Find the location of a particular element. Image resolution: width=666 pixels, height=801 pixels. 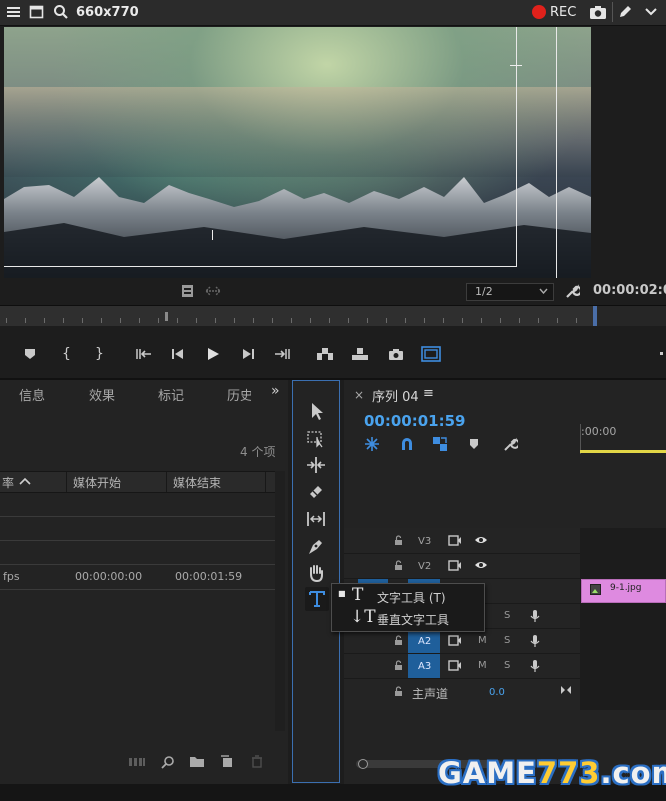

track-row-v3: V3 is located at coordinates (462, 541).